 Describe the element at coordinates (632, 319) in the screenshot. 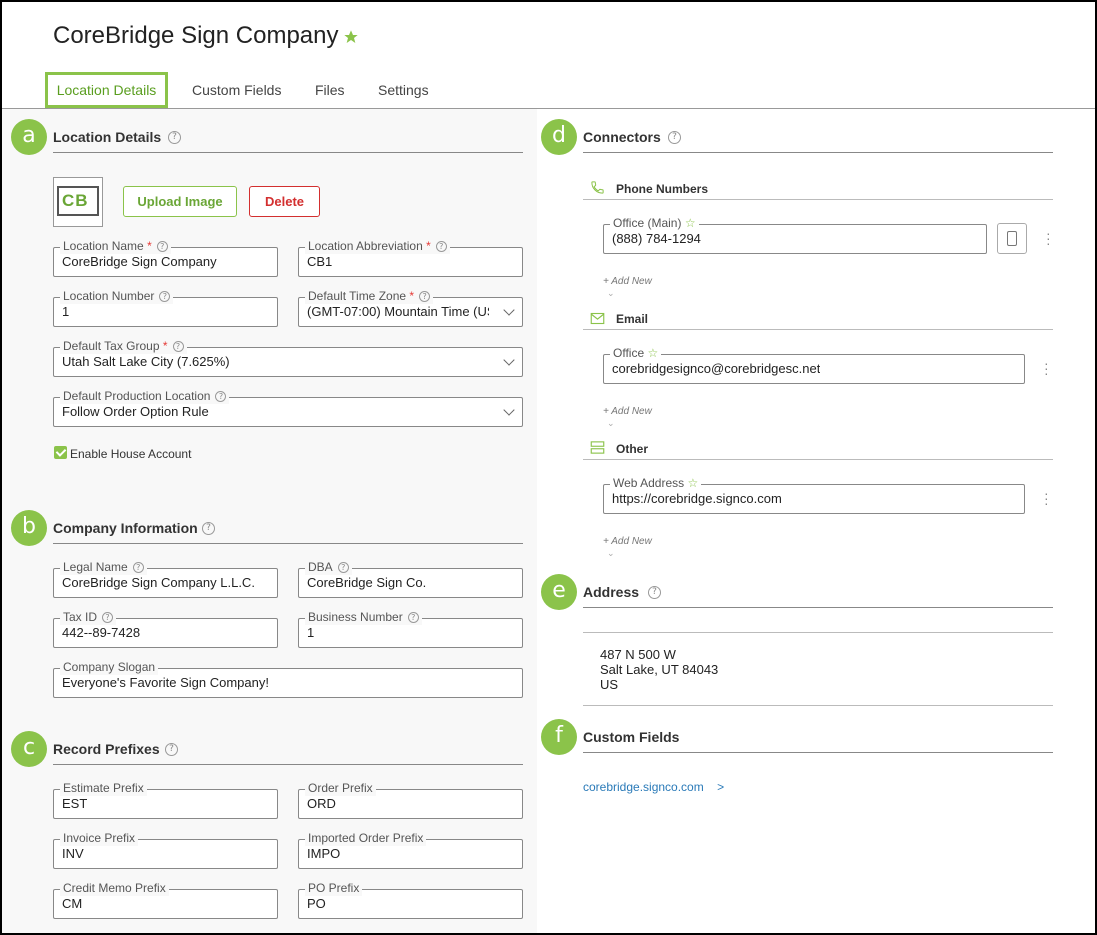

I see `email-title: Email` at that location.